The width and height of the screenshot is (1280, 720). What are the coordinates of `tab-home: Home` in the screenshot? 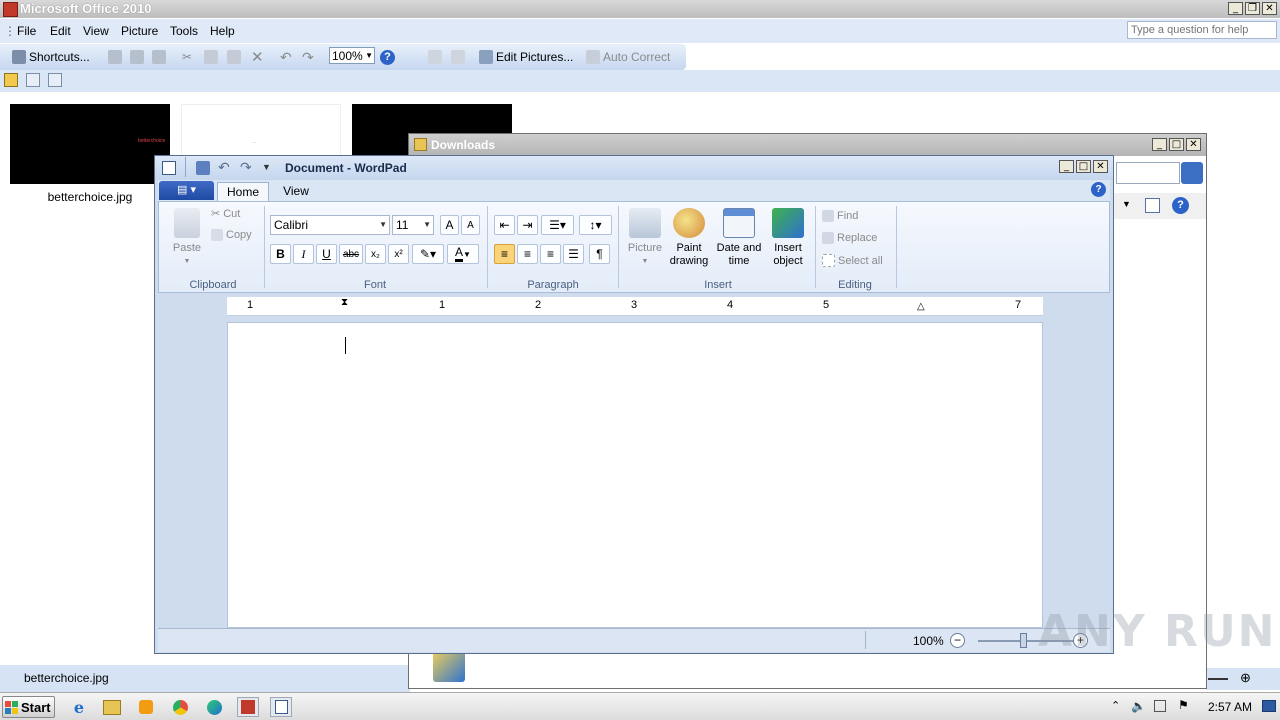 It's located at (243, 191).